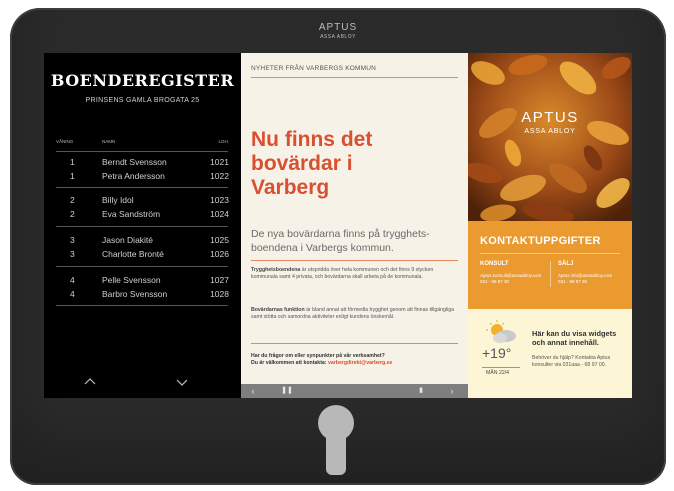 The image size is (674, 491). What do you see at coordinates (501, 331) in the screenshot?
I see `partly-cloudy-icon` at bounding box center [501, 331].